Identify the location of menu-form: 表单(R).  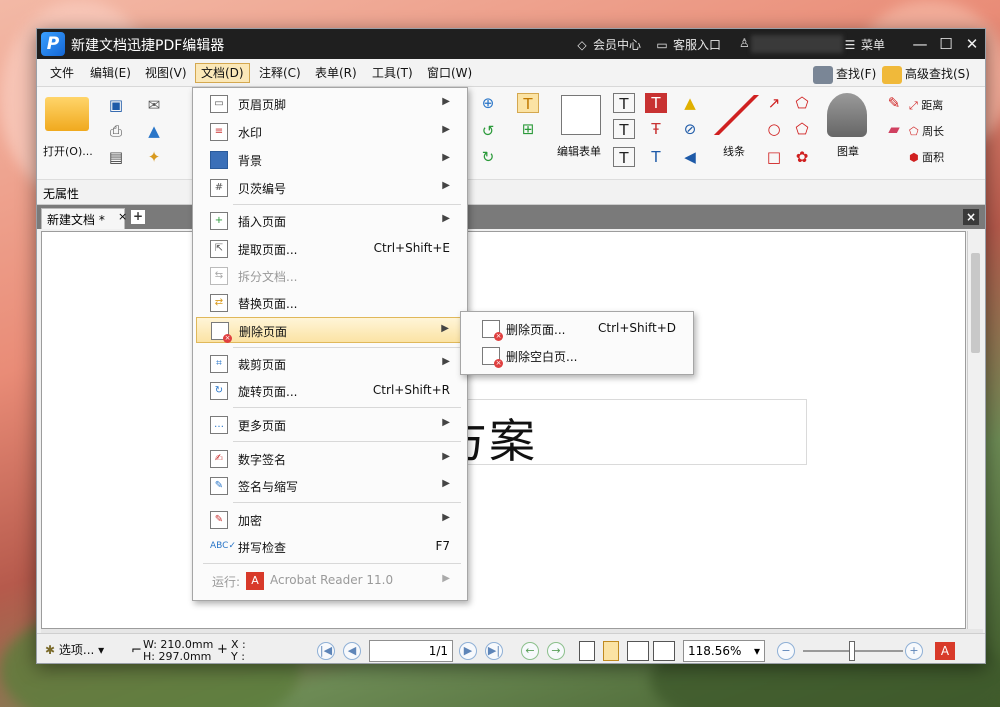
(336, 73).